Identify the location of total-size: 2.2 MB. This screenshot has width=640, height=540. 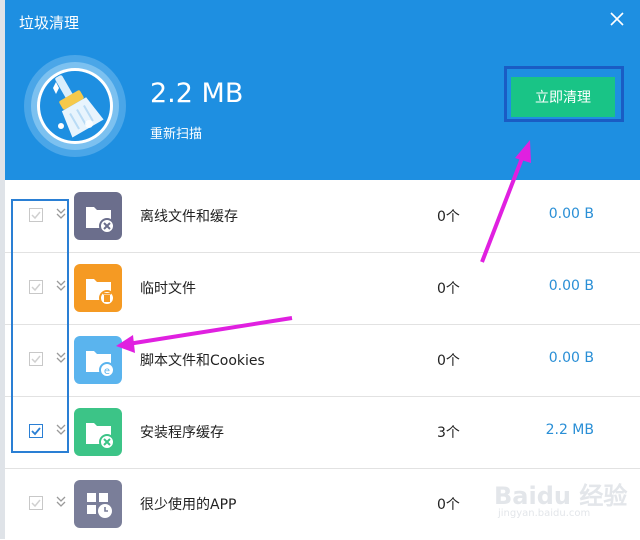
(197, 93).